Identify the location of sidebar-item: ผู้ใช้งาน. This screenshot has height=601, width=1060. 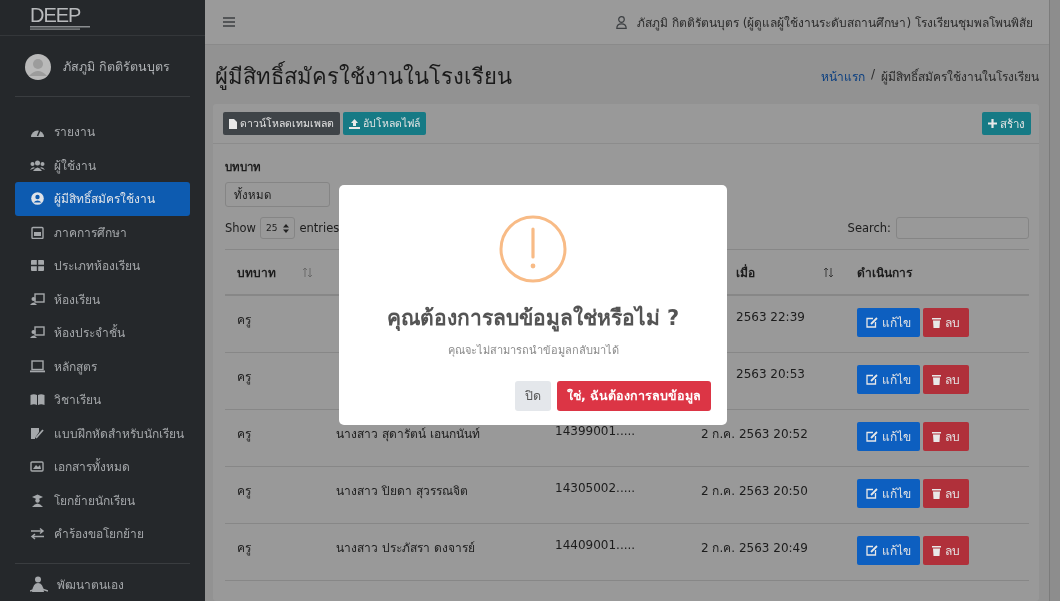
(102, 165).